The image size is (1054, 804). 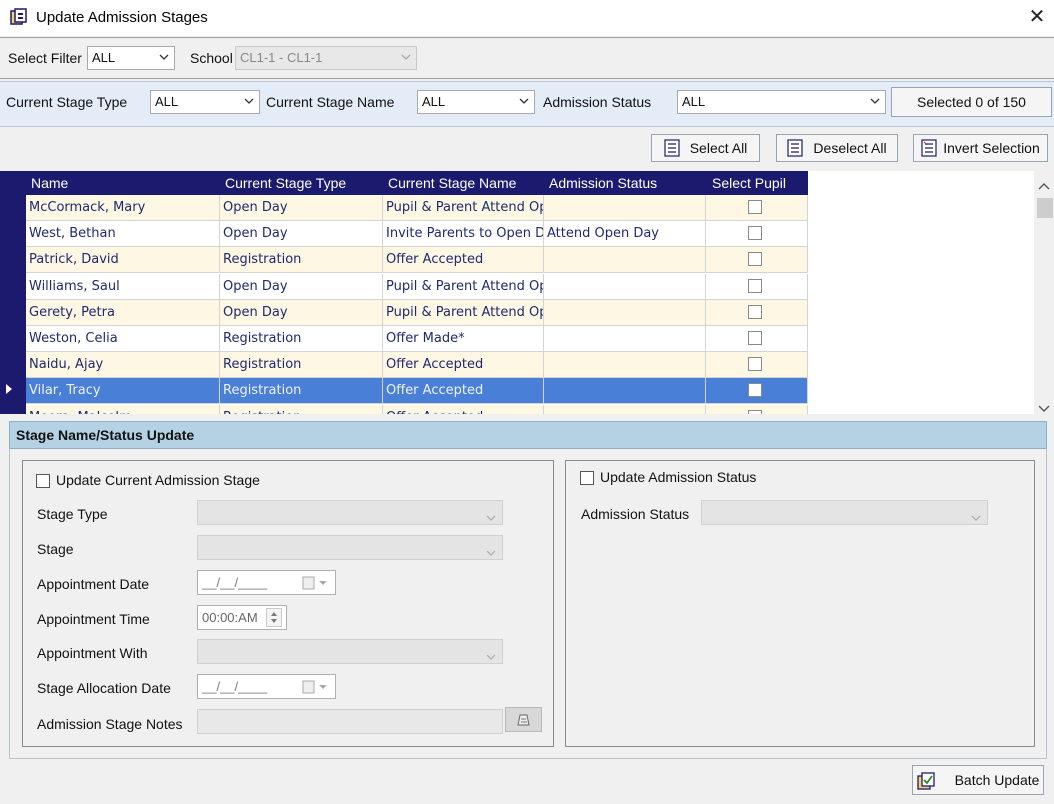 What do you see at coordinates (122, 17) in the screenshot?
I see `window-title: Update Admission Stages` at bounding box center [122, 17].